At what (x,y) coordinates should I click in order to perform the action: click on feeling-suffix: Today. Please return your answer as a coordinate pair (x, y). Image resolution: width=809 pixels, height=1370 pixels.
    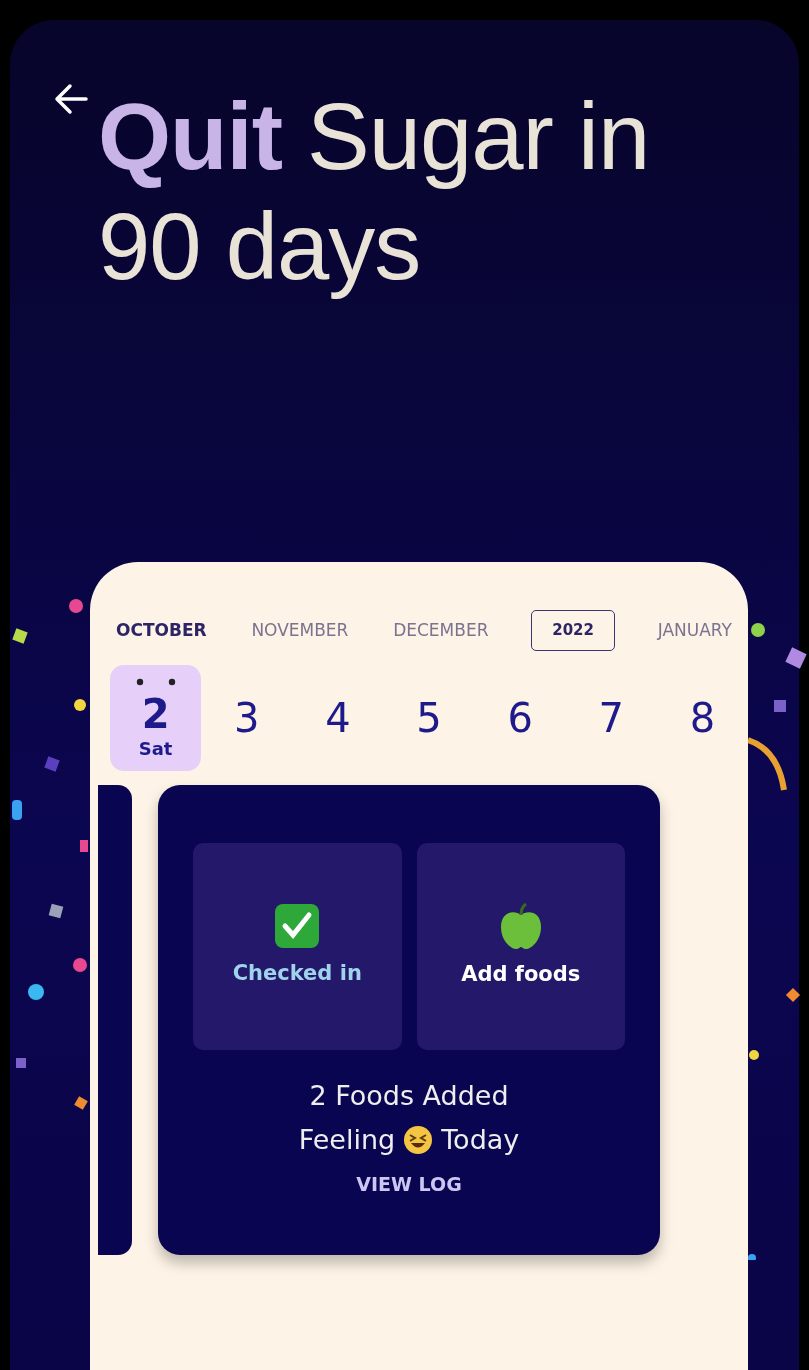
    Looking at the image, I should click on (480, 1140).